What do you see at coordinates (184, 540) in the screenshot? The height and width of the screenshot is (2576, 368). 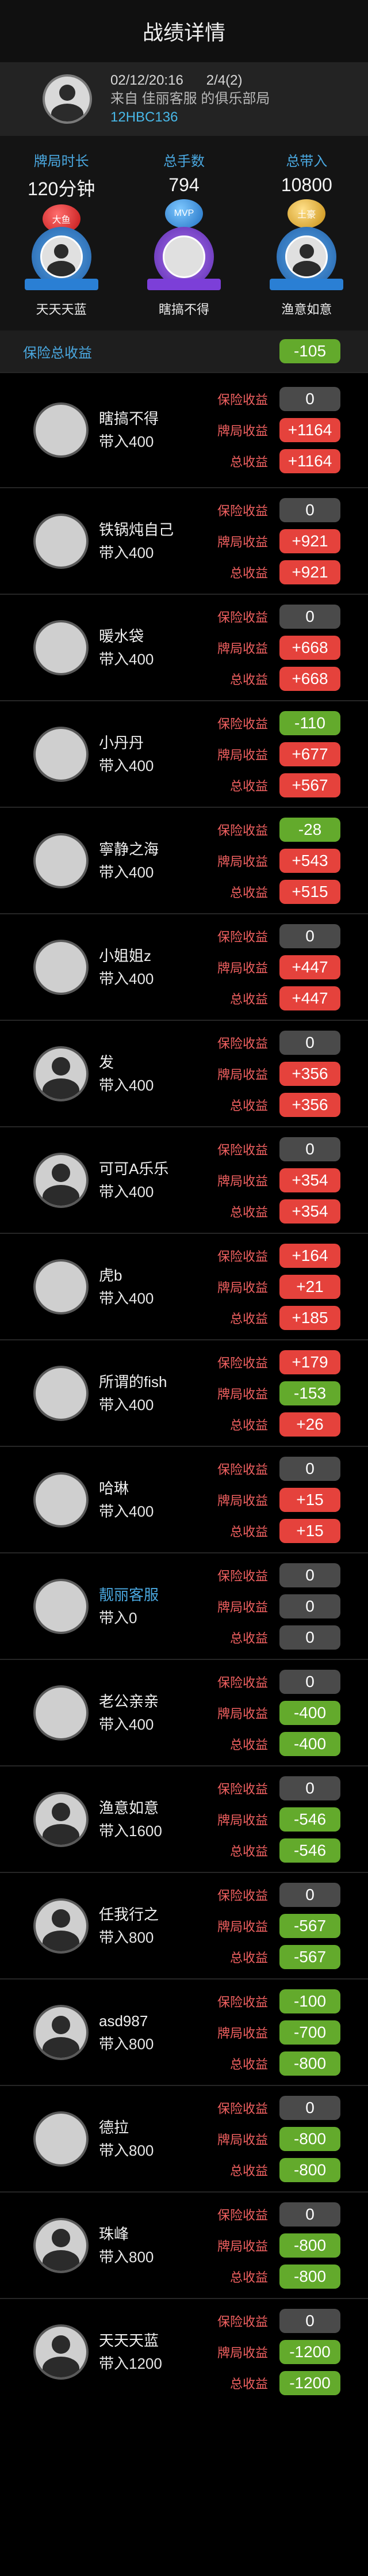 I see `player-row: 铁锅炖自己 带入400 保险收益 0 牌局收益 +921 总收益 +921` at bounding box center [184, 540].